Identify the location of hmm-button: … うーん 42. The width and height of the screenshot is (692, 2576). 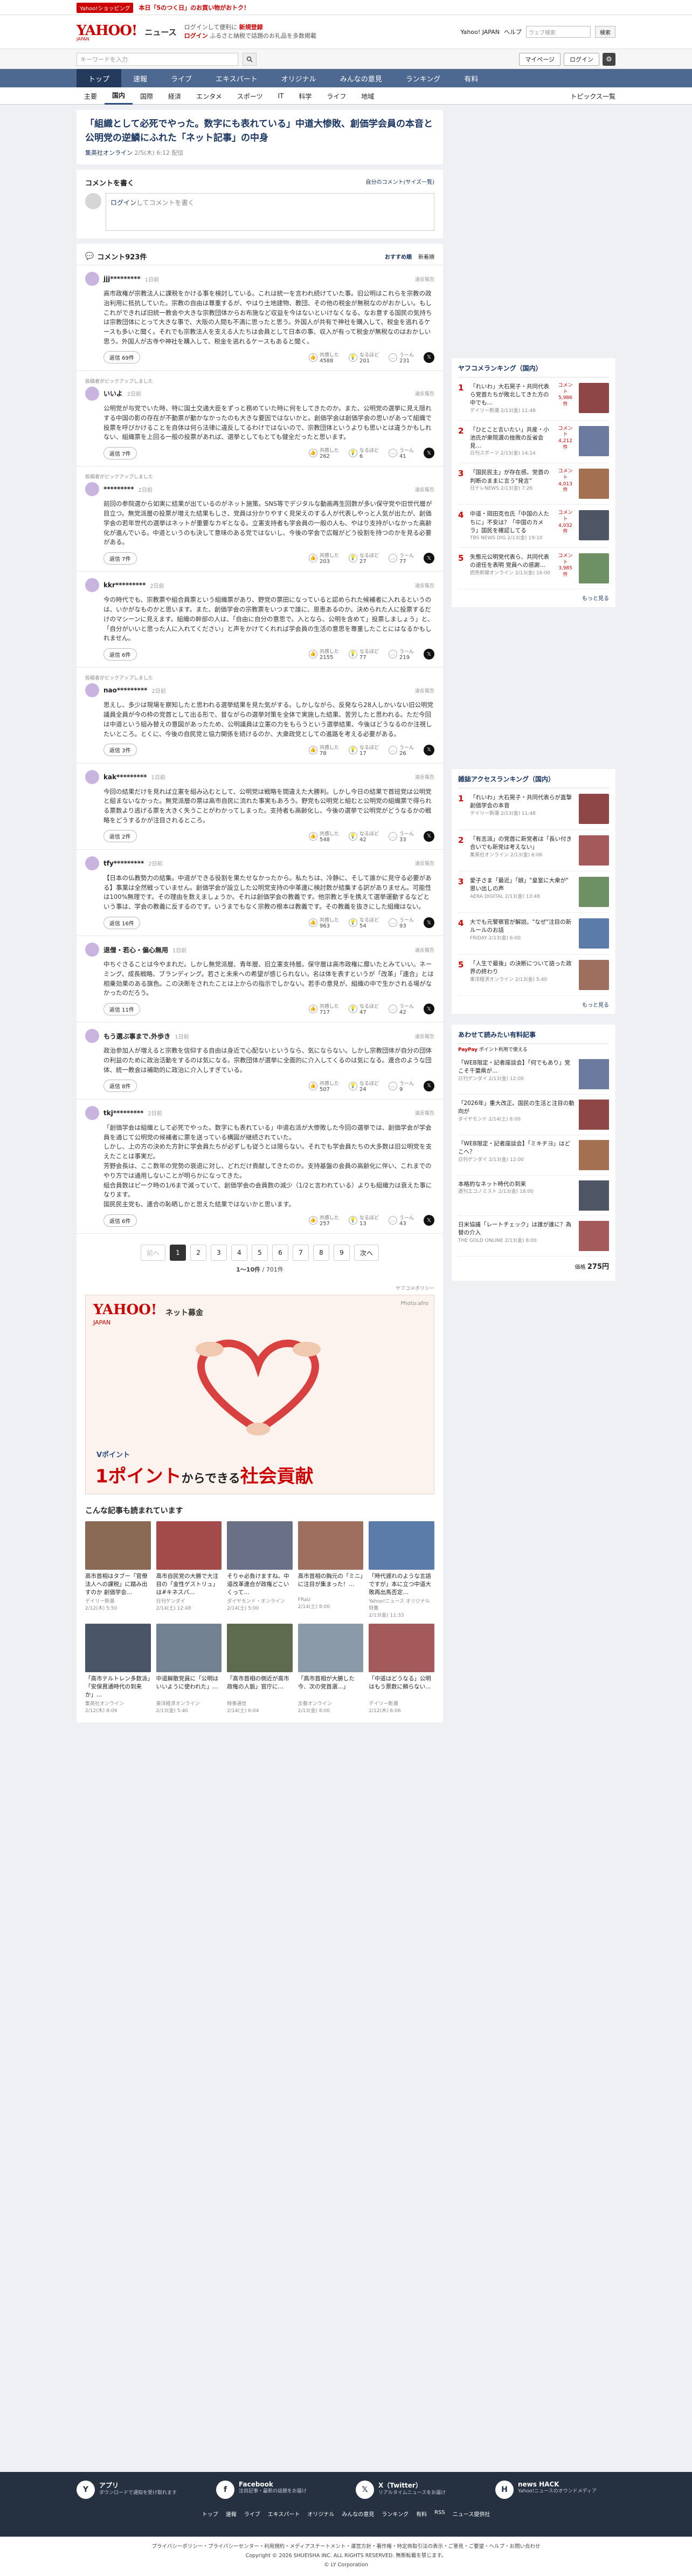
(401, 1008).